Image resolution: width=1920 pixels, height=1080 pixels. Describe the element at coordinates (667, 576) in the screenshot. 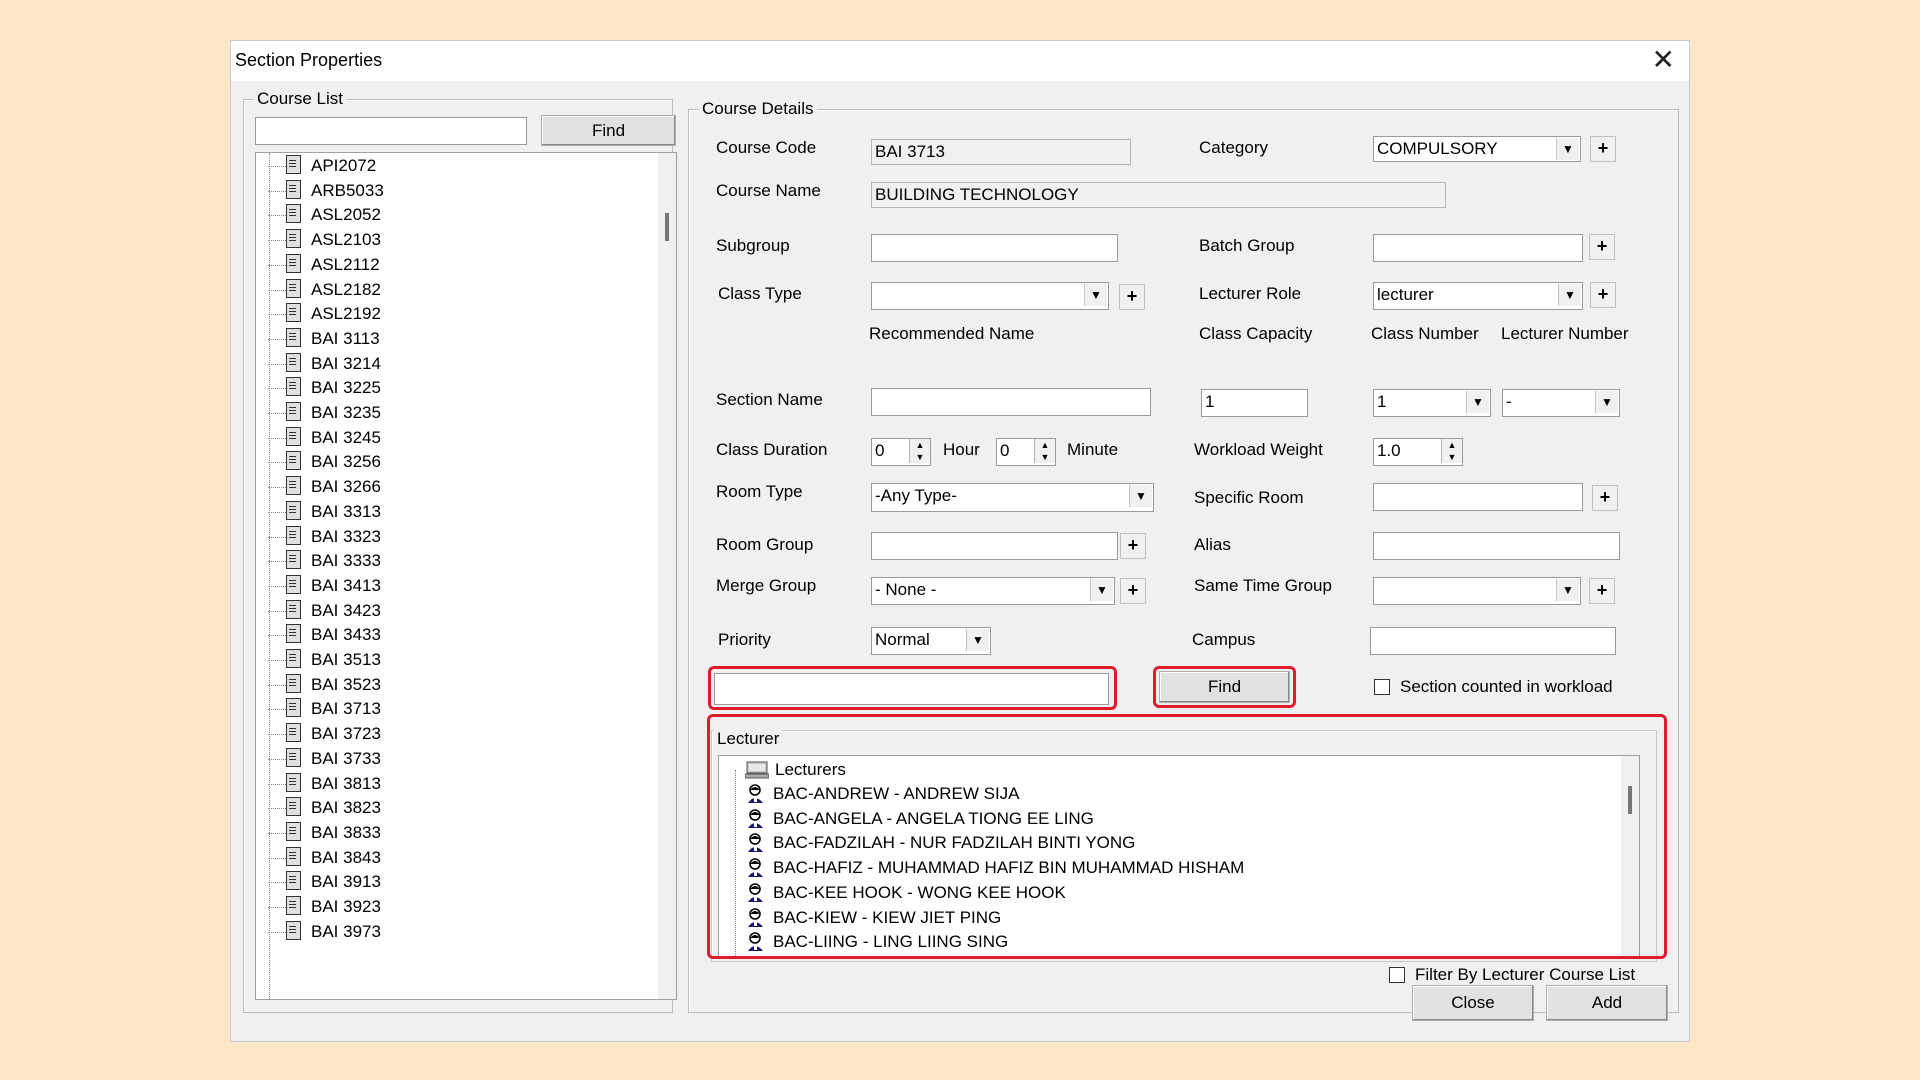

I see `course-tree-scrollbar` at that location.